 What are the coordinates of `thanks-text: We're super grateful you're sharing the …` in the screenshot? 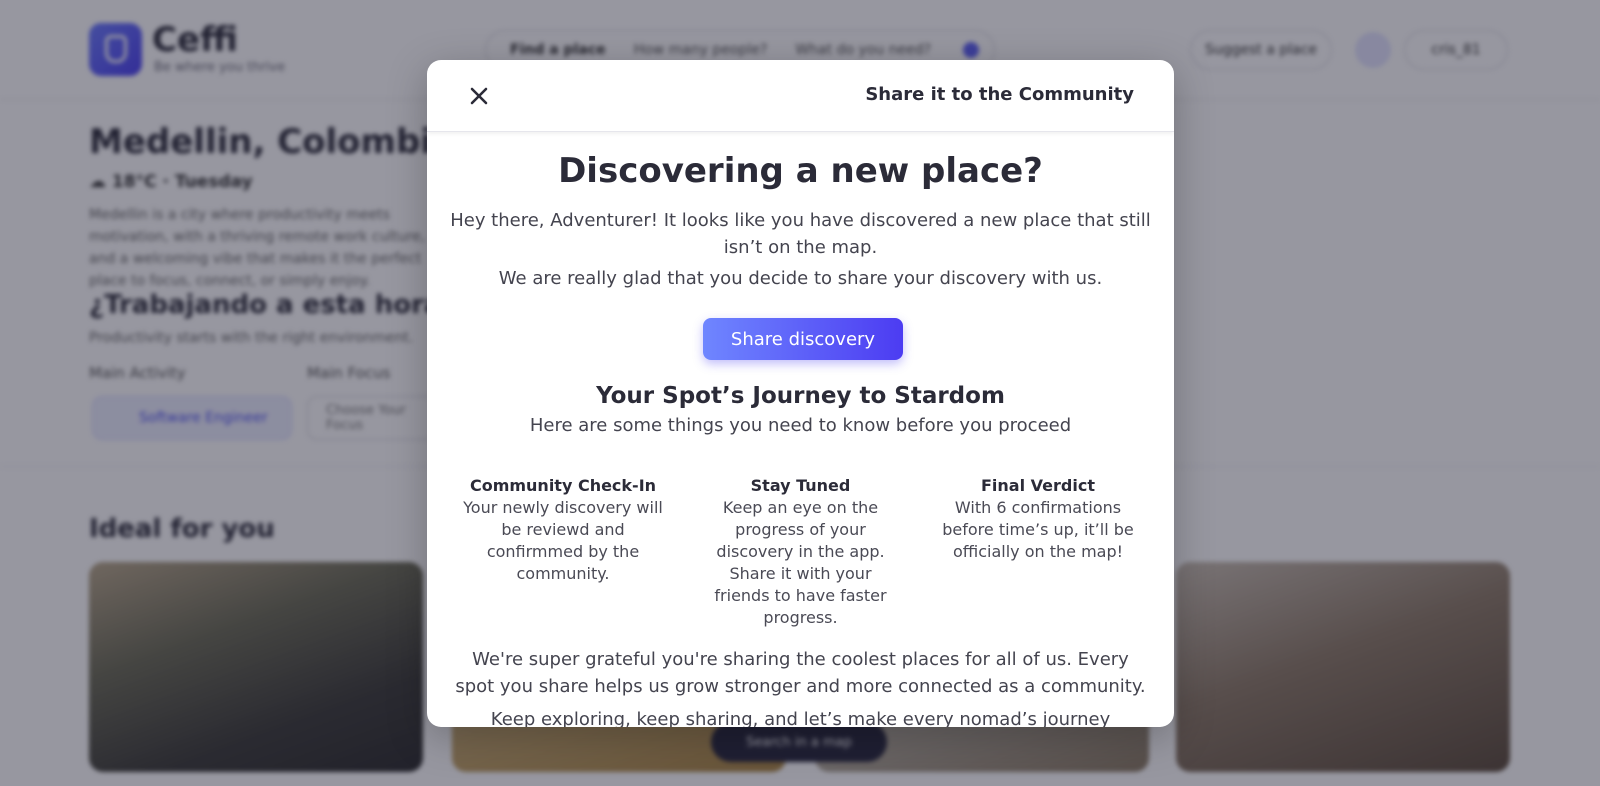 It's located at (800, 673).